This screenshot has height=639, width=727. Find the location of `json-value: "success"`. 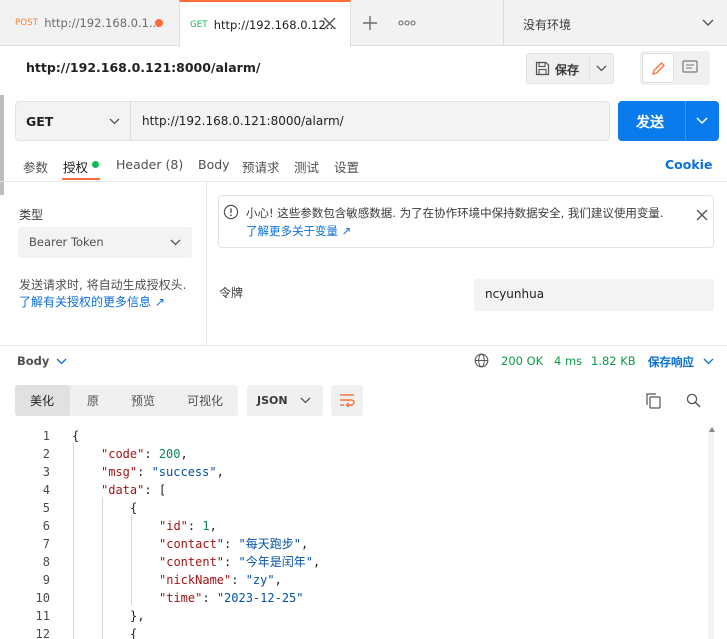

json-value: "success" is located at coordinates (184, 472).